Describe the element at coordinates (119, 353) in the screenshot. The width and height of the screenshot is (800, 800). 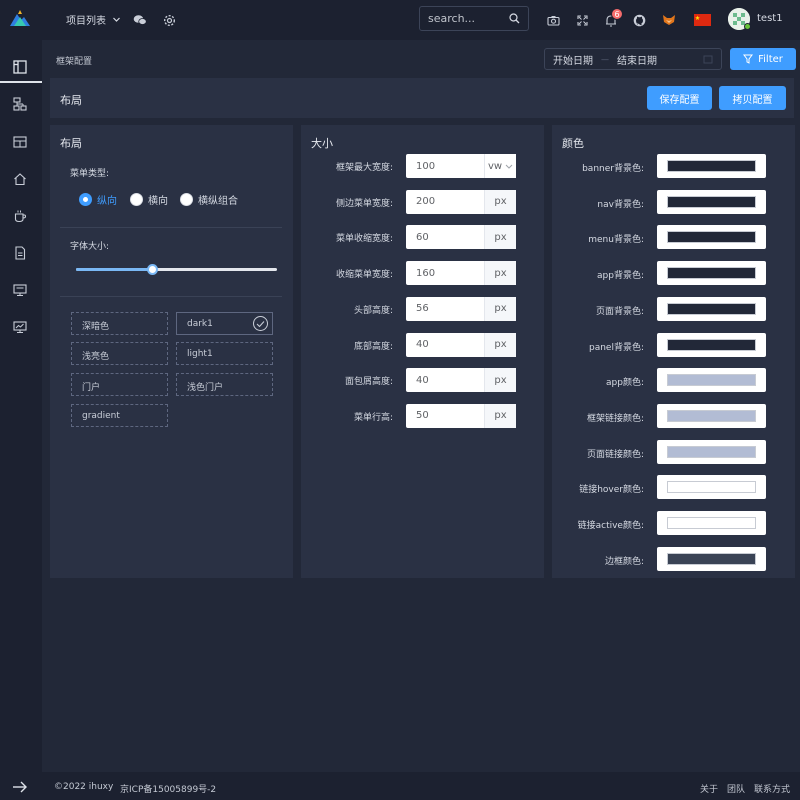
I see `theme-option: 浅亮色` at that location.